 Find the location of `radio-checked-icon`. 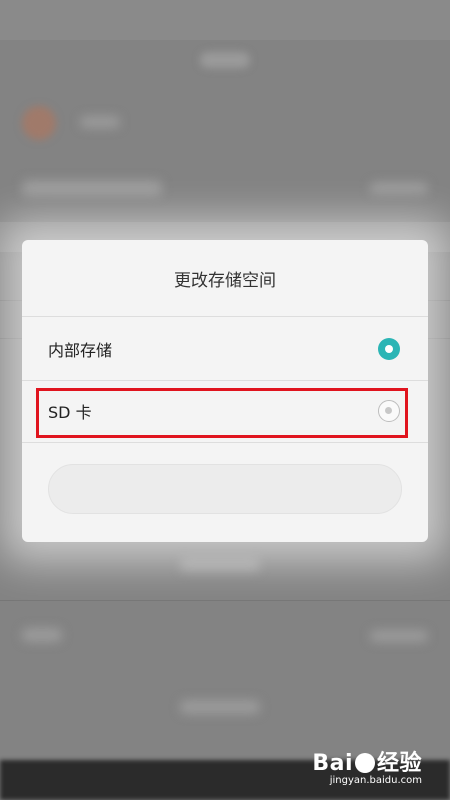

radio-checked-icon is located at coordinates (389, 349).